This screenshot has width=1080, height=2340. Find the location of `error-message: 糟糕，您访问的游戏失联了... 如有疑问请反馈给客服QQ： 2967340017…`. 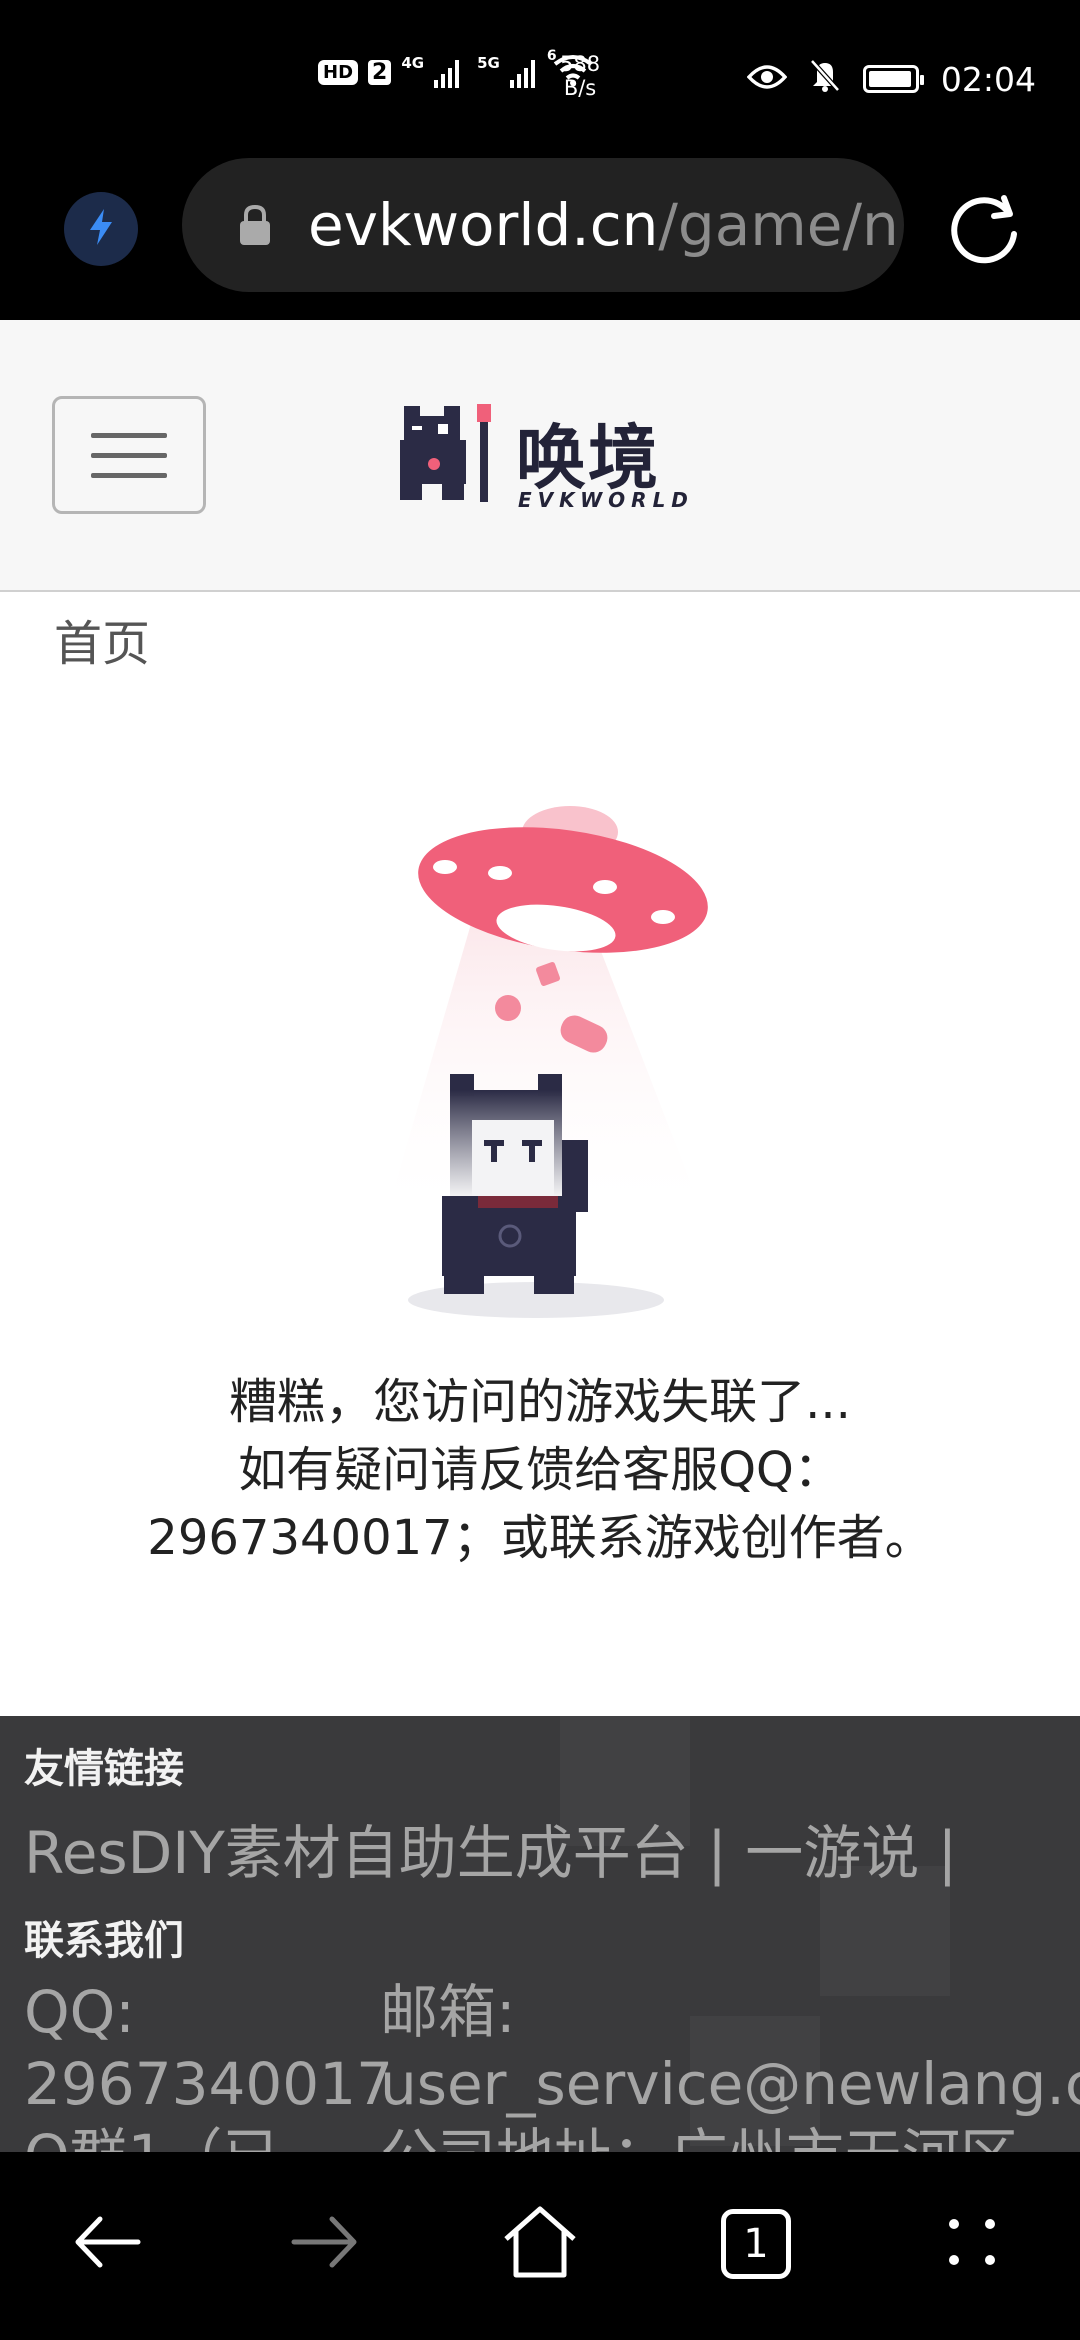

error-message: 糟糕，您访问的游戏失联了... 如有疑问请反馈给客服QQ： 2967340017… is located at coordinates (540, 1470).